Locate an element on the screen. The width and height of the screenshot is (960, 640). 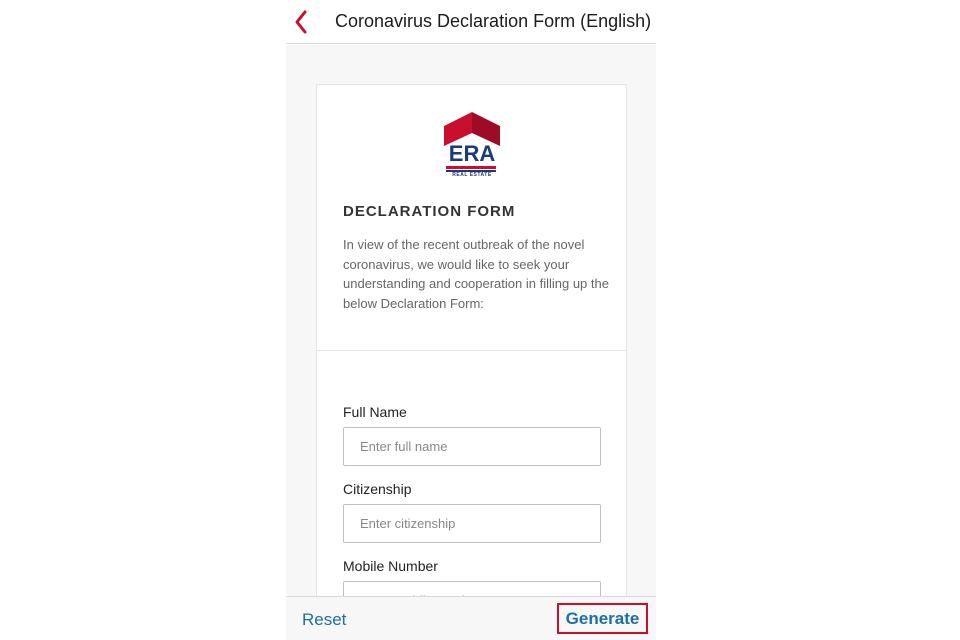
citizenship-input is located at coordinates (472, 523).